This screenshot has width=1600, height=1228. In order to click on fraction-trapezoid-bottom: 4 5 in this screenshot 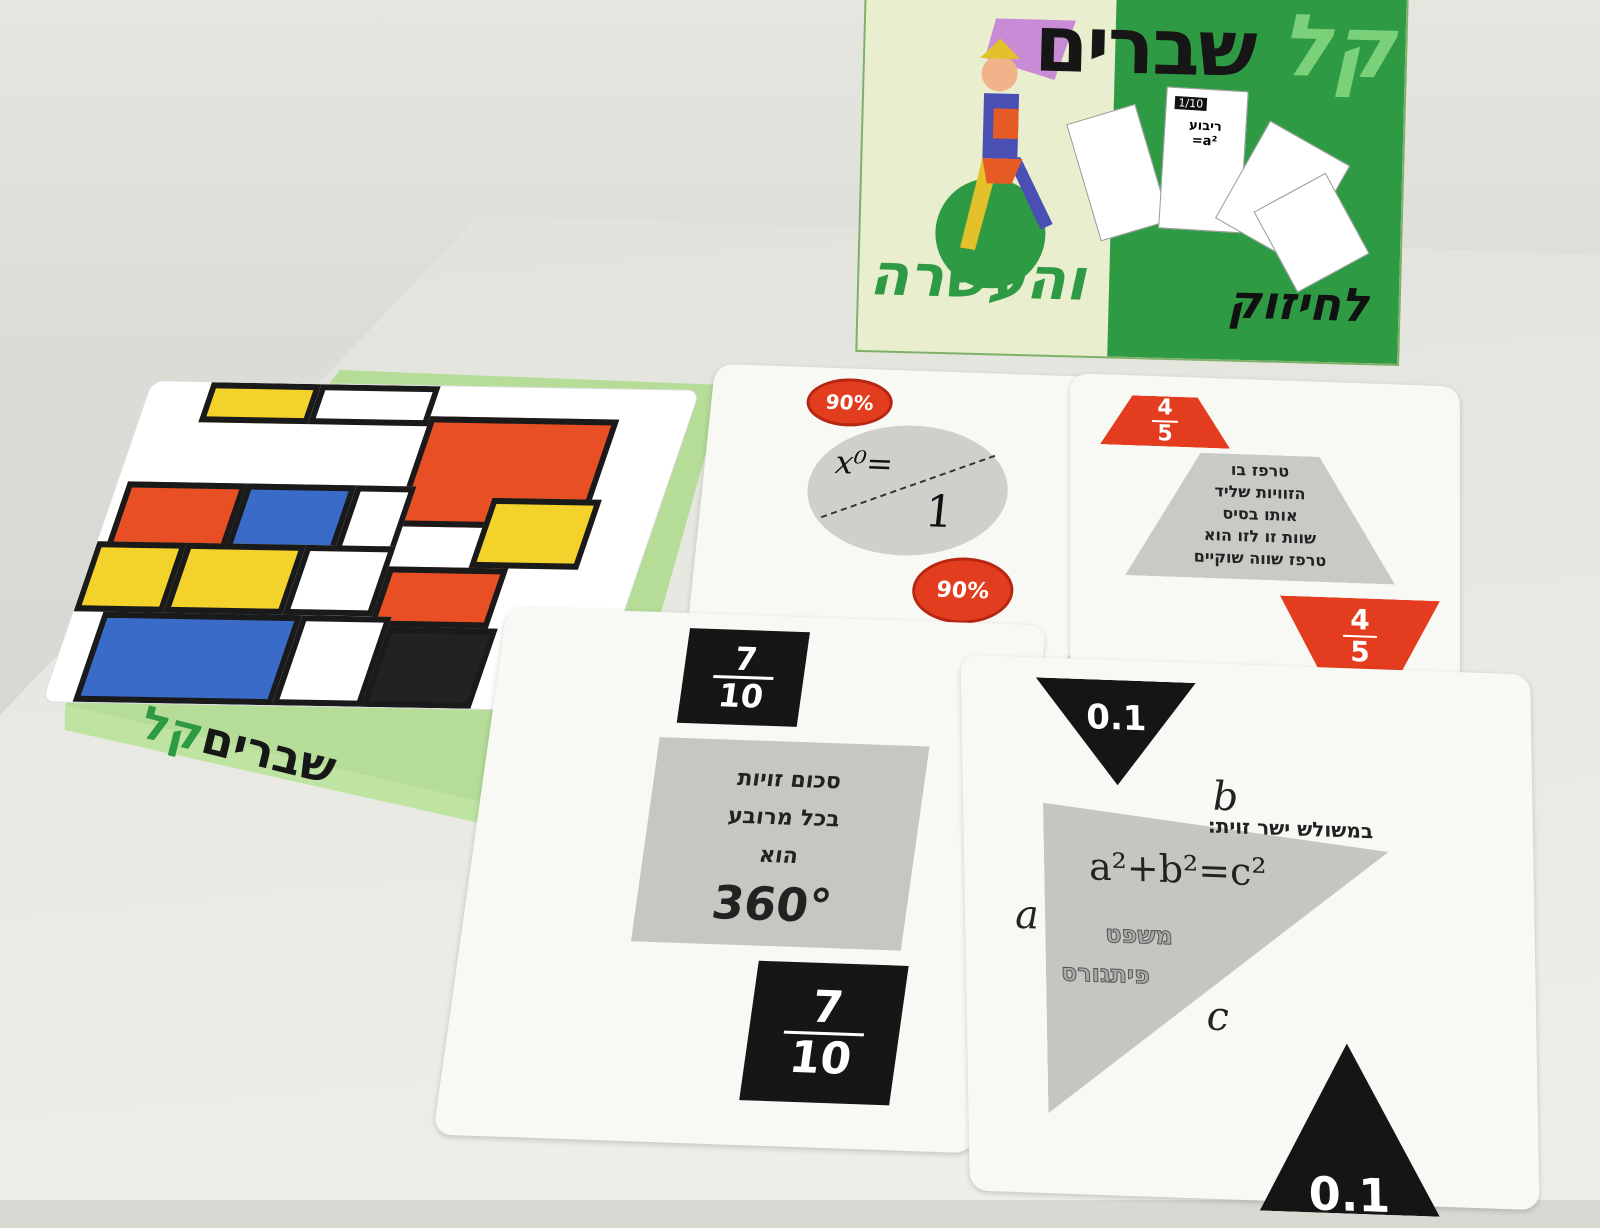, I will do `click(1360, 636)`.